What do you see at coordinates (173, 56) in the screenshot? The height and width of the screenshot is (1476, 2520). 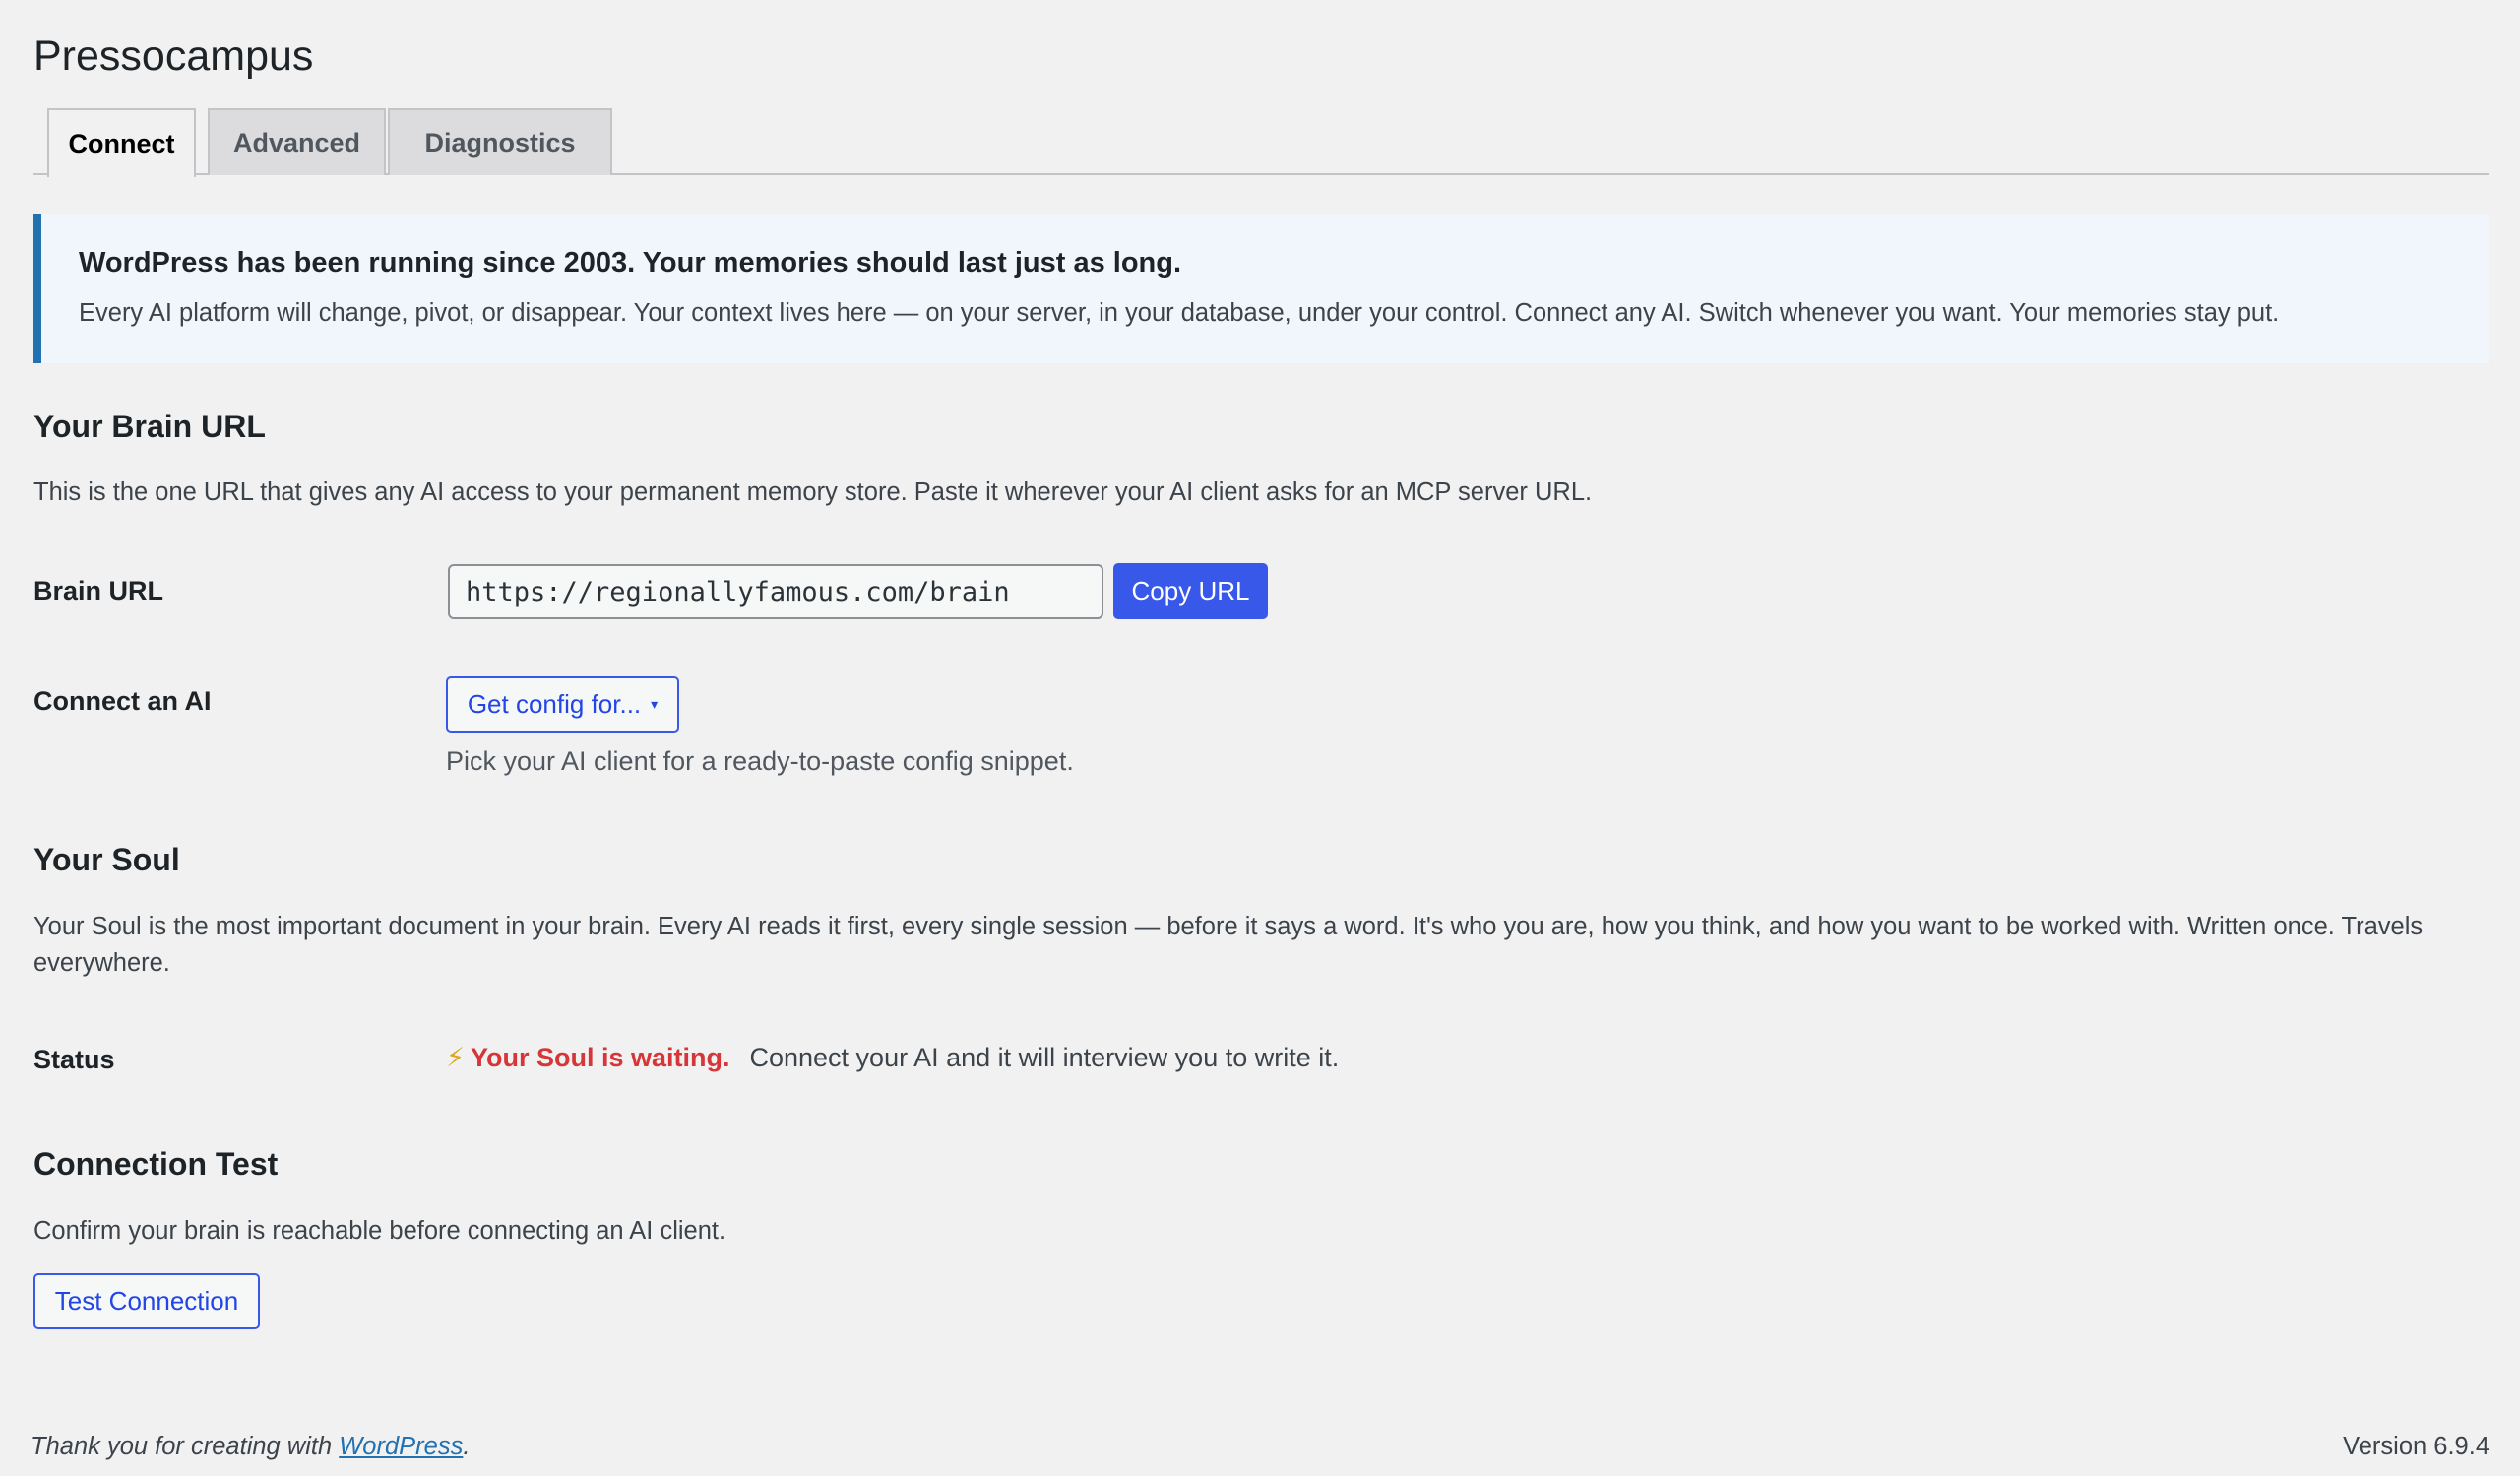 I see `page-title: Pressocampus` at bounding box center [173, 56].